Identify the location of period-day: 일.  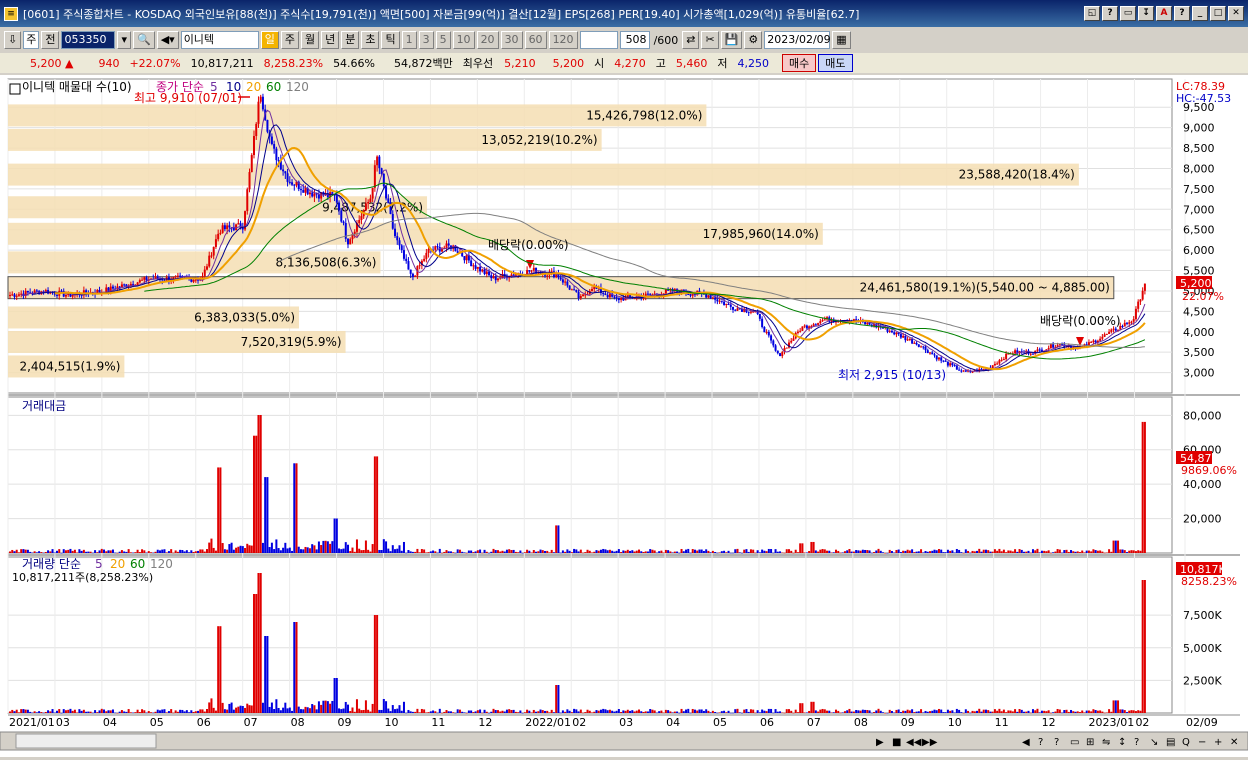
(269, 40).